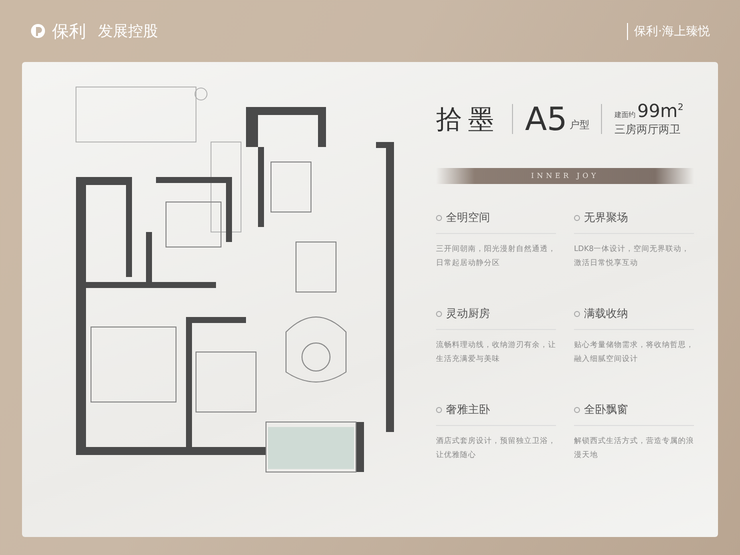  Describe the element at coordinates (579, 125) in the screenshot. I see `unit-type-label: 户型` at that location.